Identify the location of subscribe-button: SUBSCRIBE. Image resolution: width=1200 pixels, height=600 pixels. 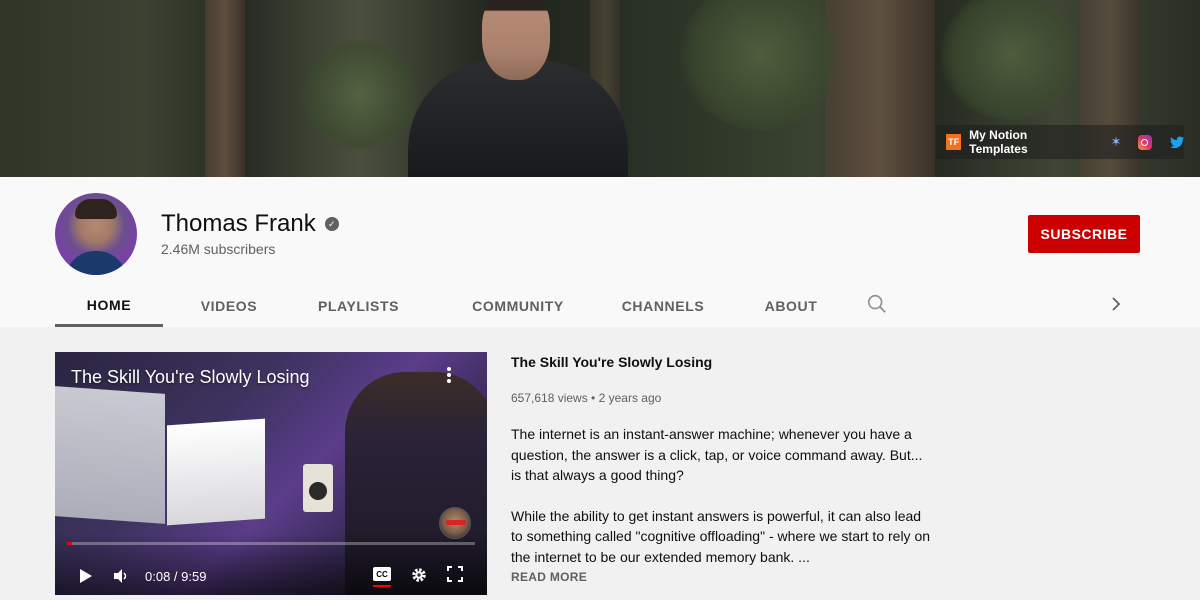
(1084, 234).